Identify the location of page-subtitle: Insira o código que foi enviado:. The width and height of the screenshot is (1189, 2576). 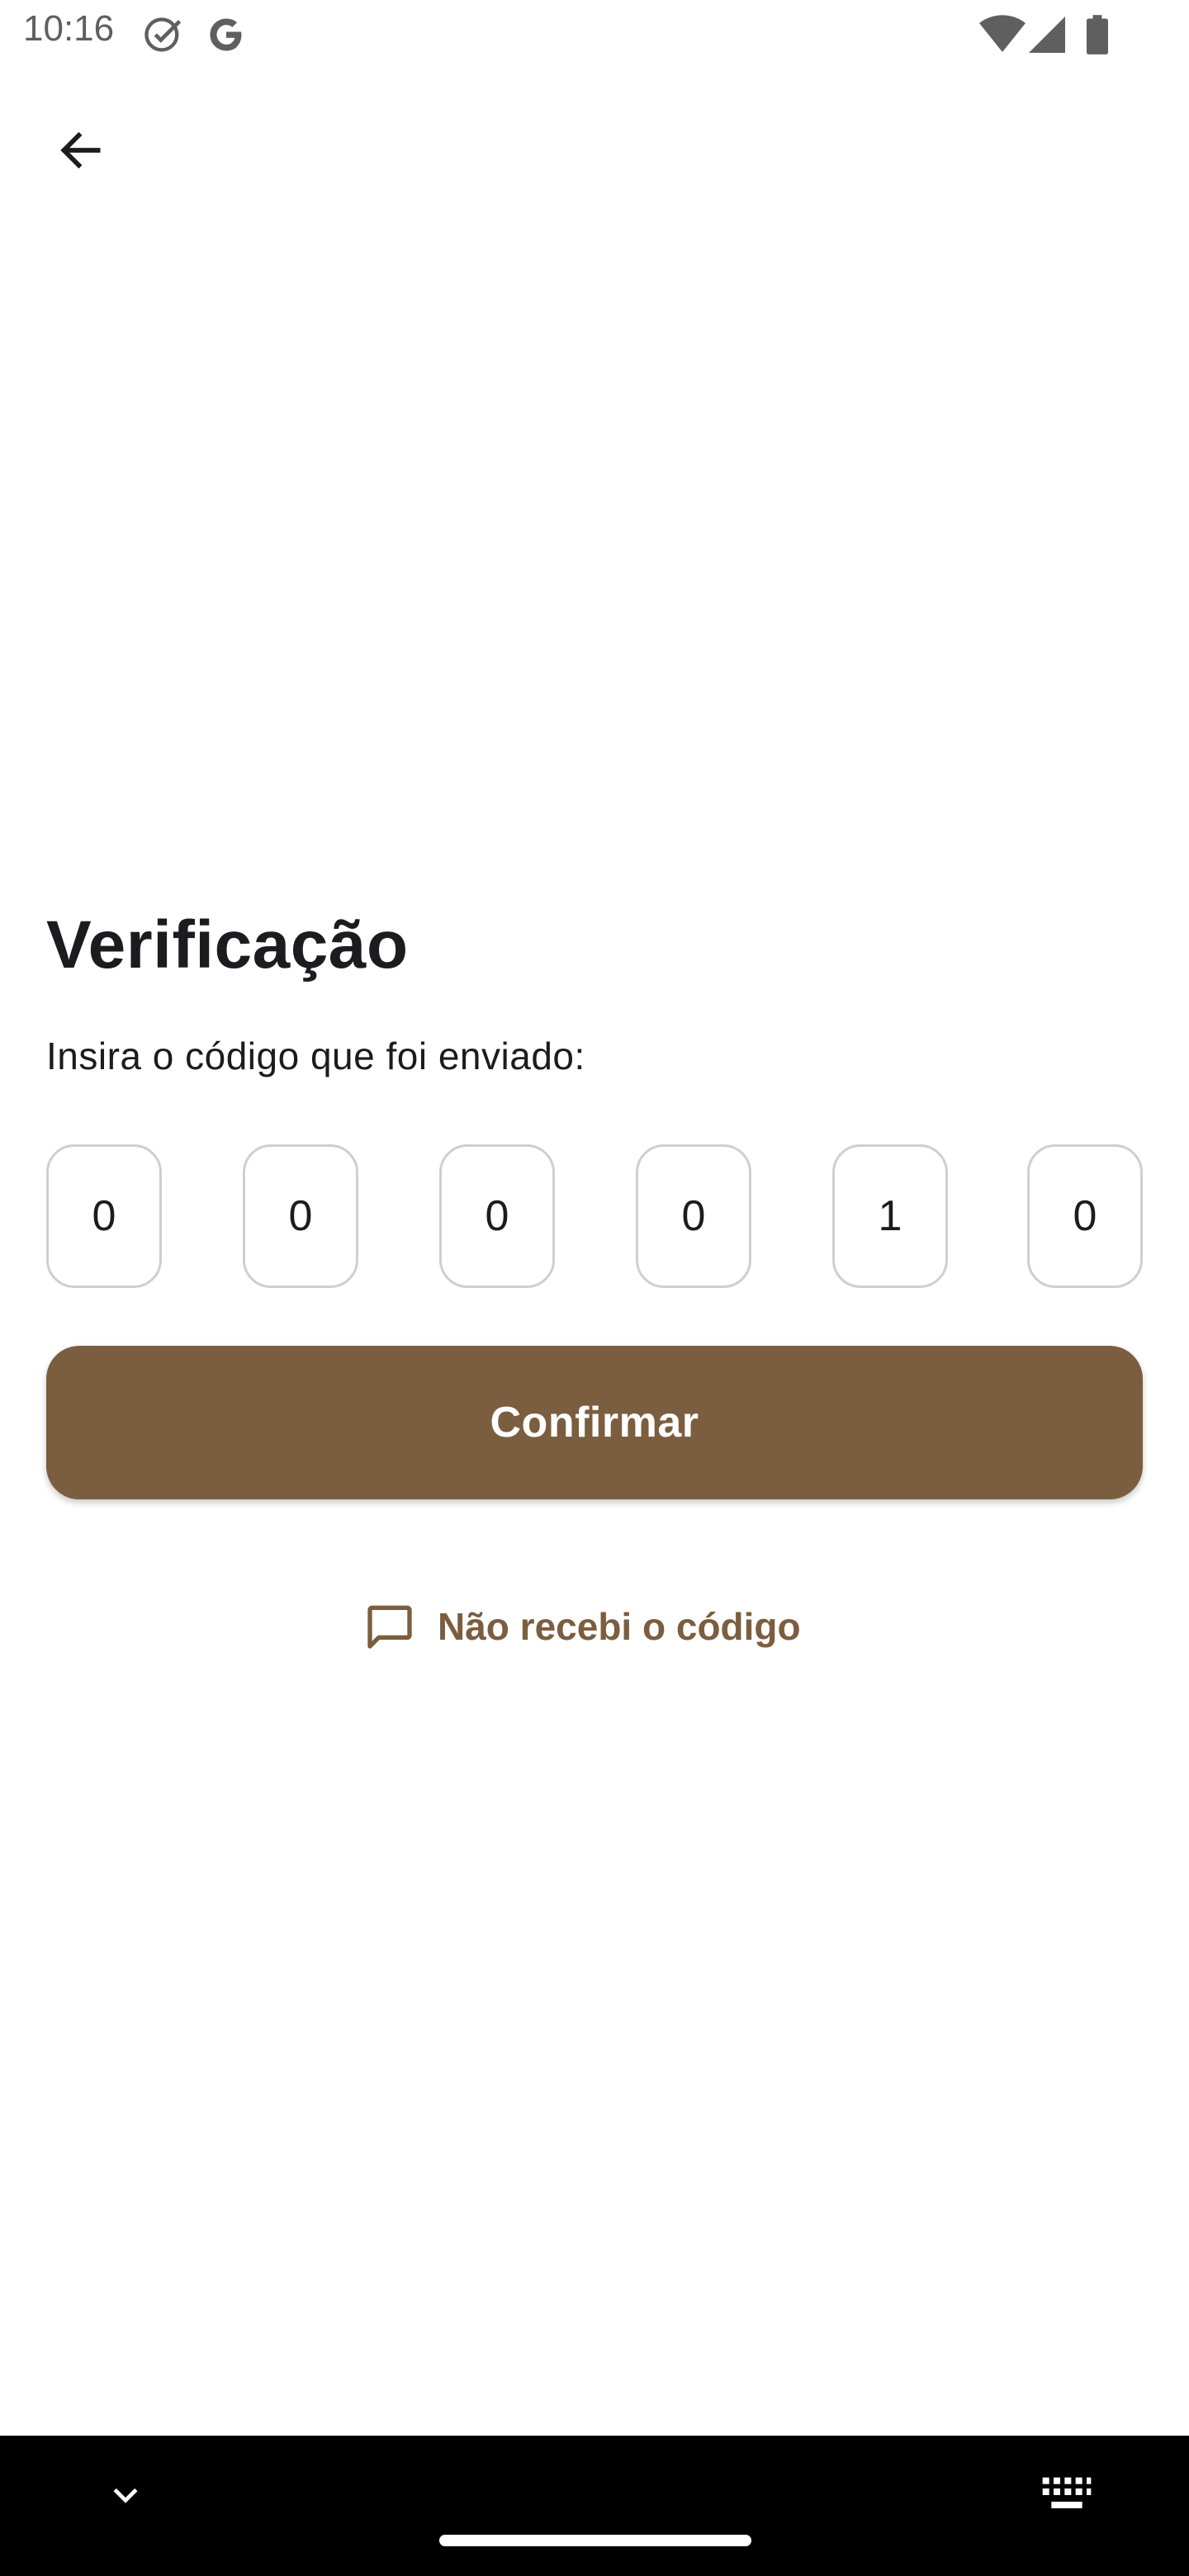
(315, 1056).